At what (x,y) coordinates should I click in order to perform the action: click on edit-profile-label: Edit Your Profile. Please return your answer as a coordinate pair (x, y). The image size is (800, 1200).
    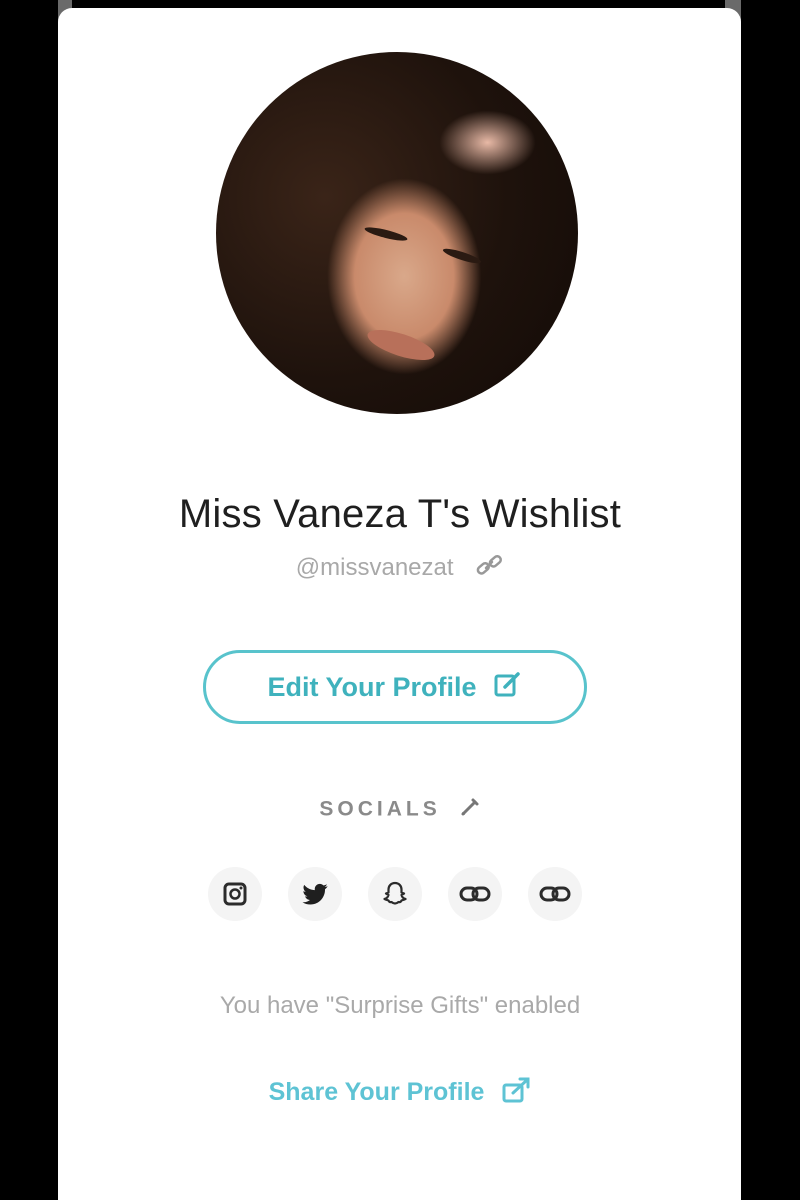
    Looking at the image, I should click on (372, 686).